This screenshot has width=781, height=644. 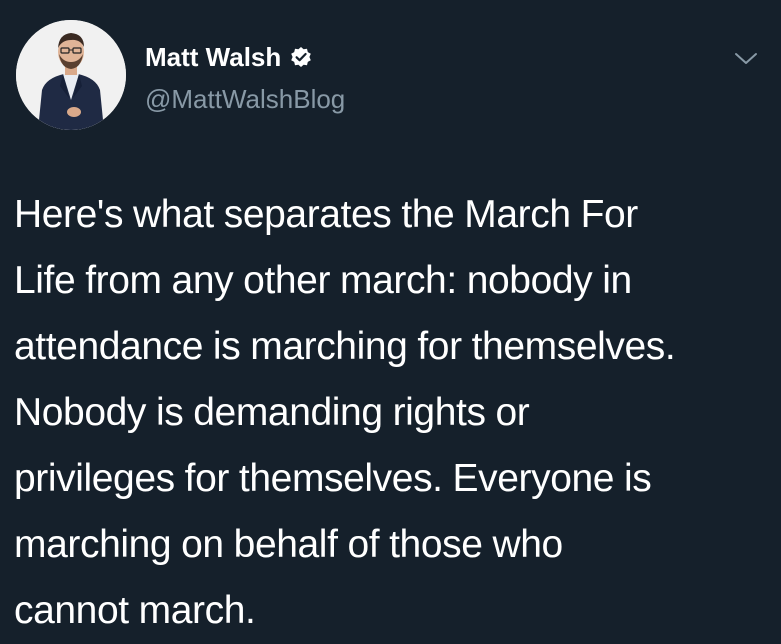 I want to click on chevron-down-icon, so click(x=746, y=59).